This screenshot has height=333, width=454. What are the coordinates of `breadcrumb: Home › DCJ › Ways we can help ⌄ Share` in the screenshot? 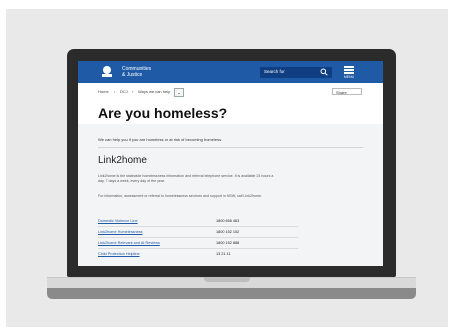 It's located at (230, 92).